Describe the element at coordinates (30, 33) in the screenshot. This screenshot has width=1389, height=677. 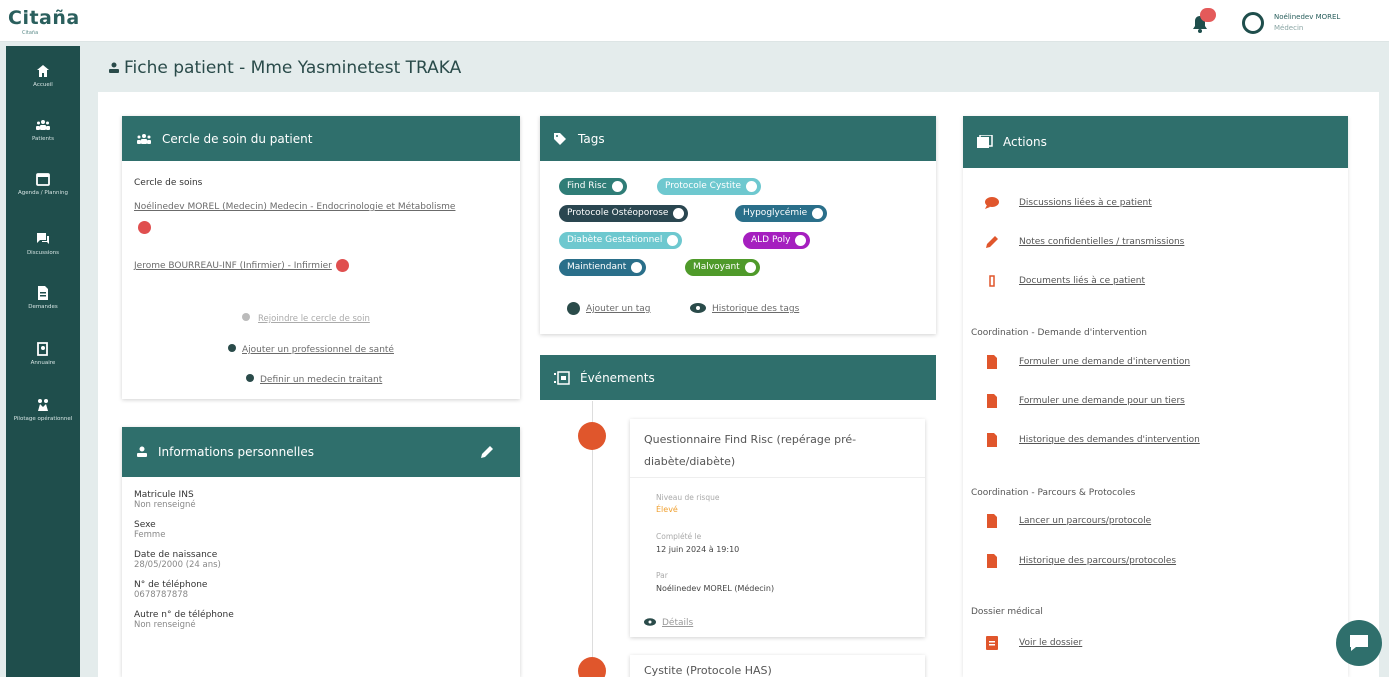
I see `app-logo-sub: Citaña` at that location.